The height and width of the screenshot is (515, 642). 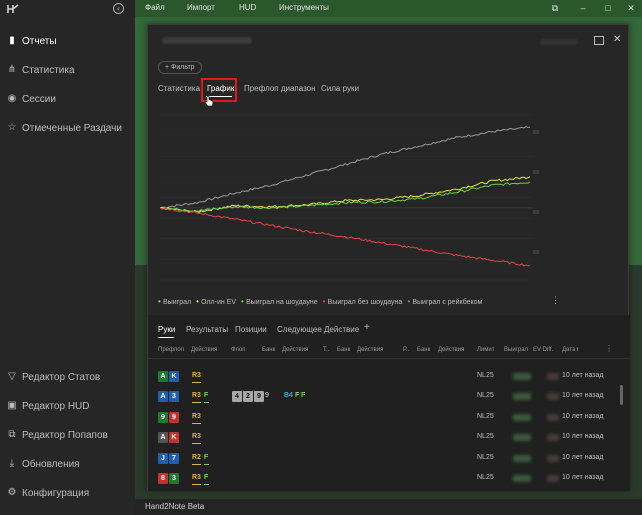 What do you see at coordinates (166, 329) in the screenshot?
I see `tab-hands: Руки` at bounding box center [166, 329].